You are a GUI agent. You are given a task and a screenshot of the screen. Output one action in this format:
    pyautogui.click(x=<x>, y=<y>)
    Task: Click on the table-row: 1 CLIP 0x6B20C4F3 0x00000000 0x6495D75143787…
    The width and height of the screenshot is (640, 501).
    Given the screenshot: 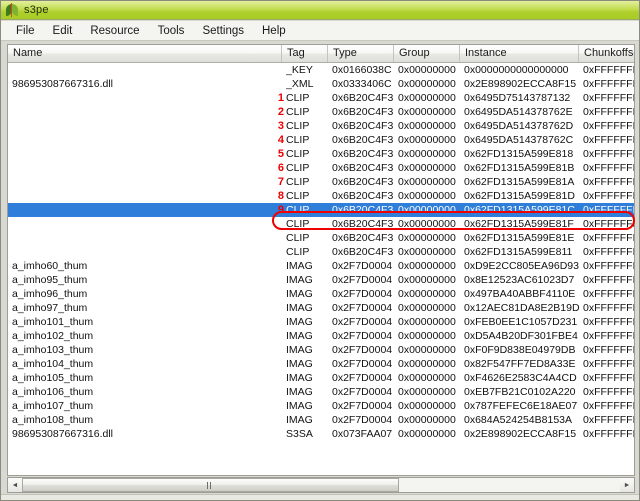 What is the action you would take?
    pyautogui.click(x=321, y=98)
    